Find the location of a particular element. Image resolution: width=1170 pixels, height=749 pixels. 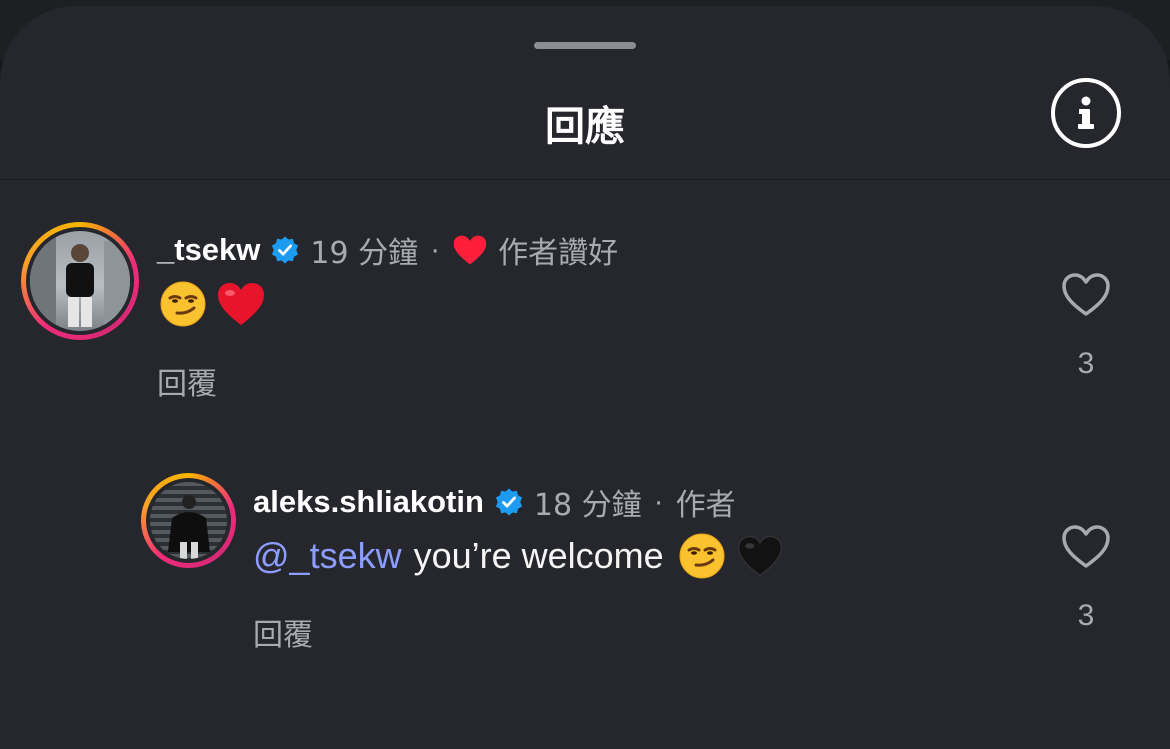

red-heart-emoji is located at coordinates (241, 304).